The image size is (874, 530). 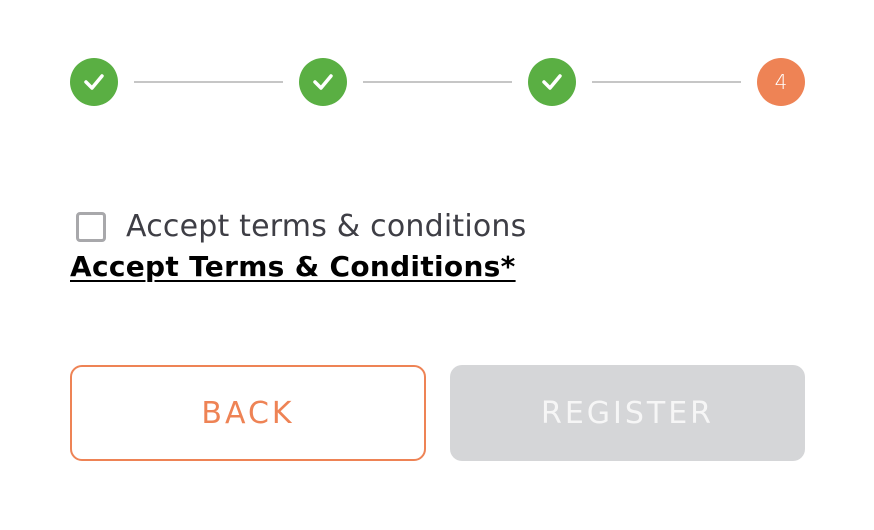 I want to click on step-2-complete, so click(x=323, y=82).